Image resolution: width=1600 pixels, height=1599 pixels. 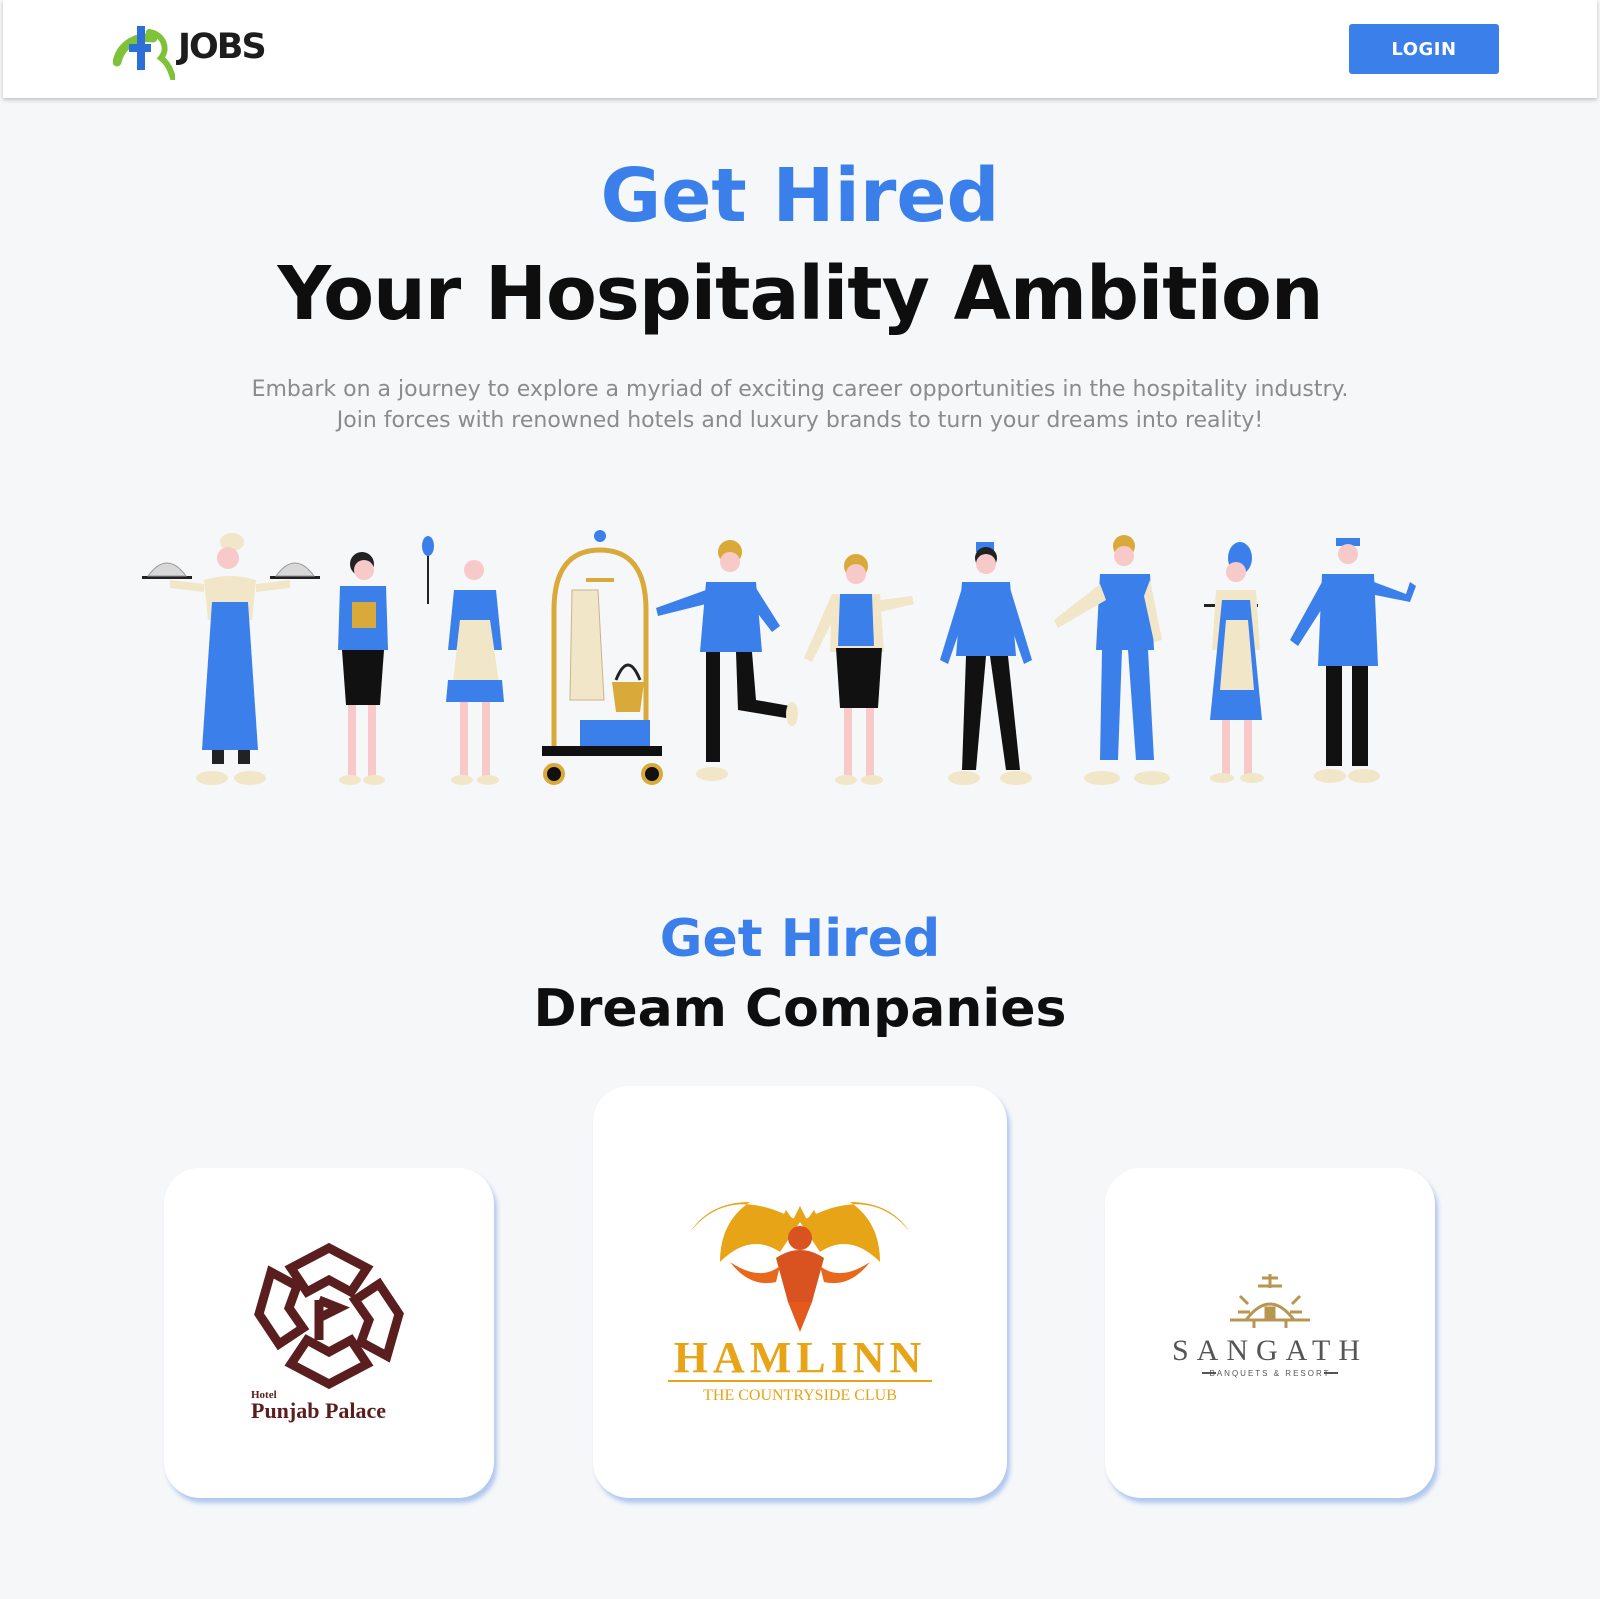 What do you see at coordinates (727, 660) in the screenshot?
I see `bellboy-figure` at bounding box center [727, 660].